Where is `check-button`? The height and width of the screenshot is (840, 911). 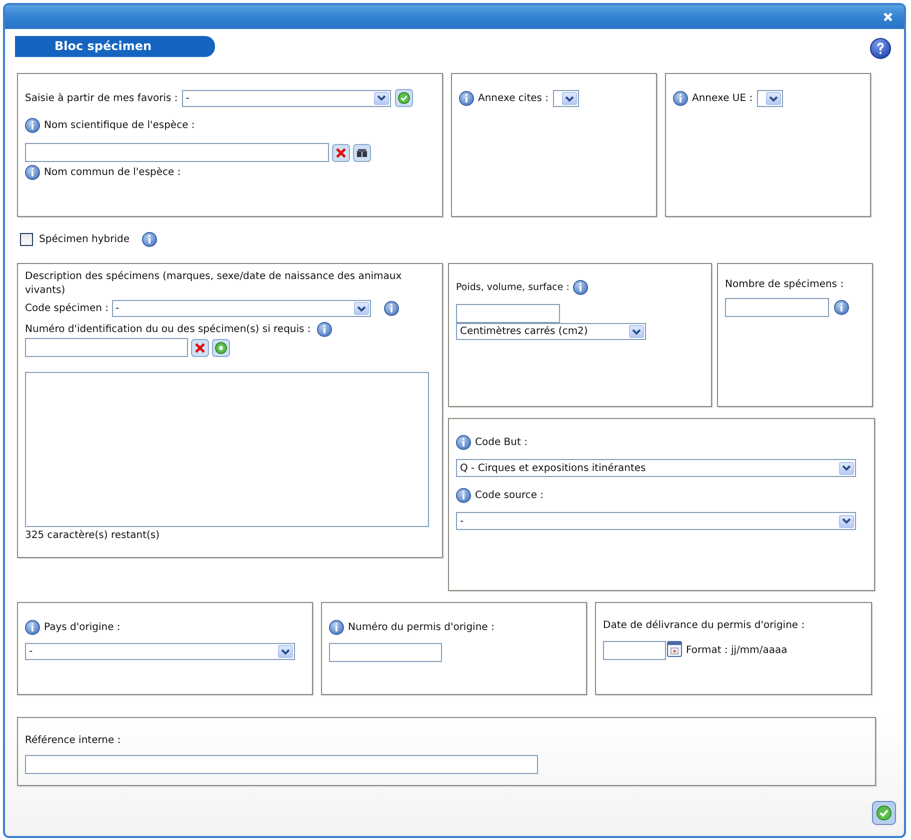
check-button is located at coordinates (403, 98).